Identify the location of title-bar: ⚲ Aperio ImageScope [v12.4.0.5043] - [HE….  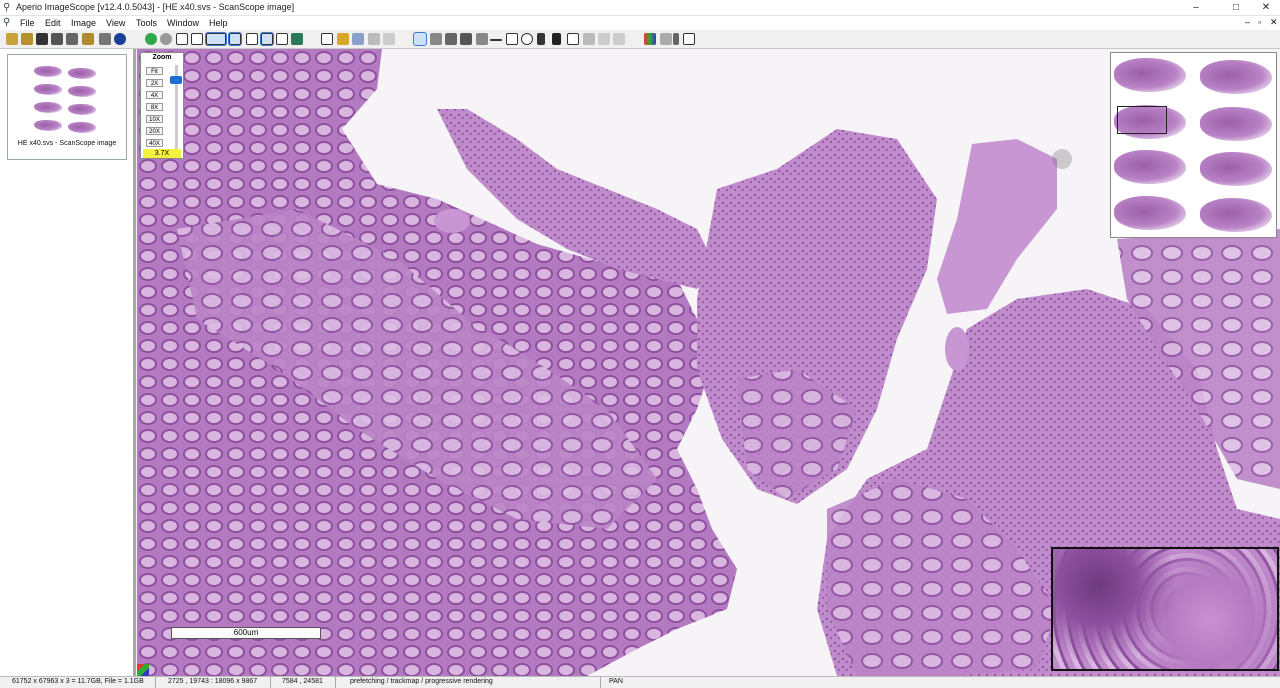
(640, 8).